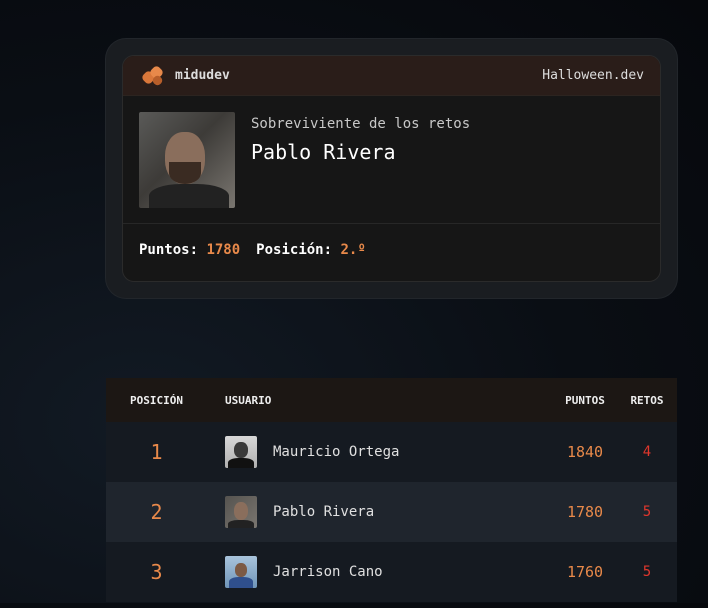 The height and width of the screenshot is (608, 708). What do you see at coordinates (593, 75) in the screenshot?
I see `event-name: Halloween.dev` at bounding box center [593, 75].